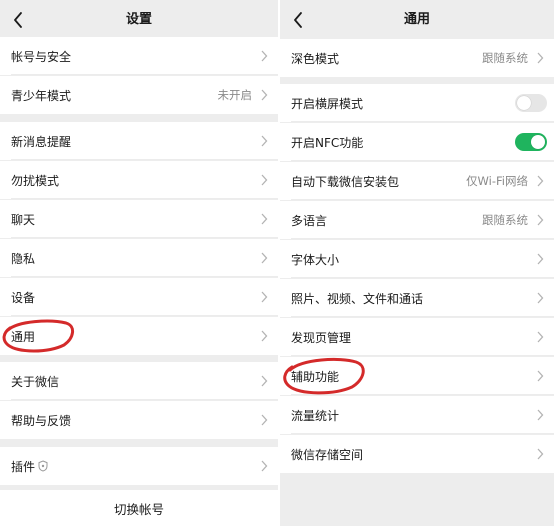  Describe the element at coordinates (417, 376) in the screenshot. I see `general-item-accessibility: 辅助功能` at that location.